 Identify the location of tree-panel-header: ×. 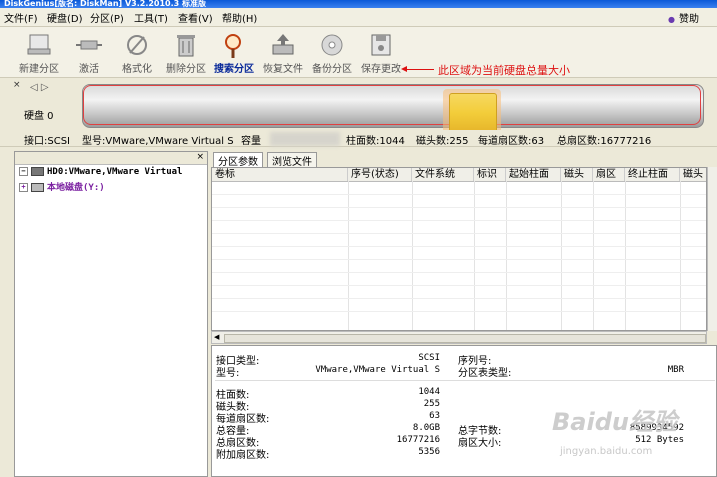
(111, 158).